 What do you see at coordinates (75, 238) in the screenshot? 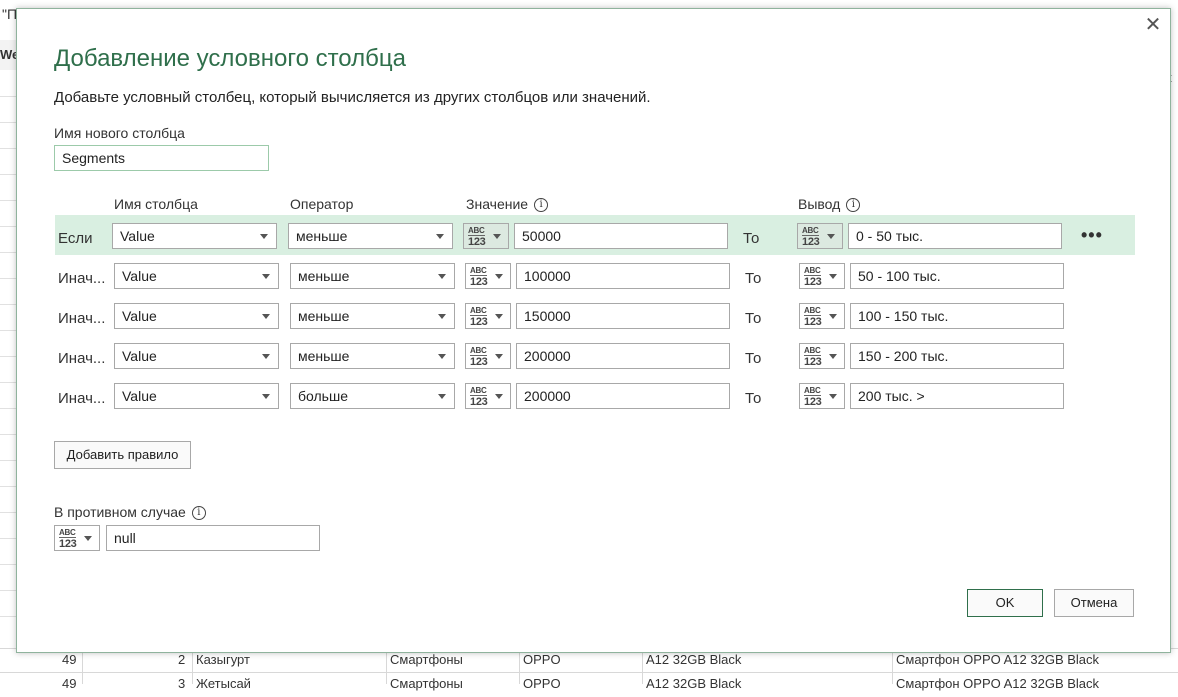
I see `rule-prefix: Если` at bounding box center [75, 238].